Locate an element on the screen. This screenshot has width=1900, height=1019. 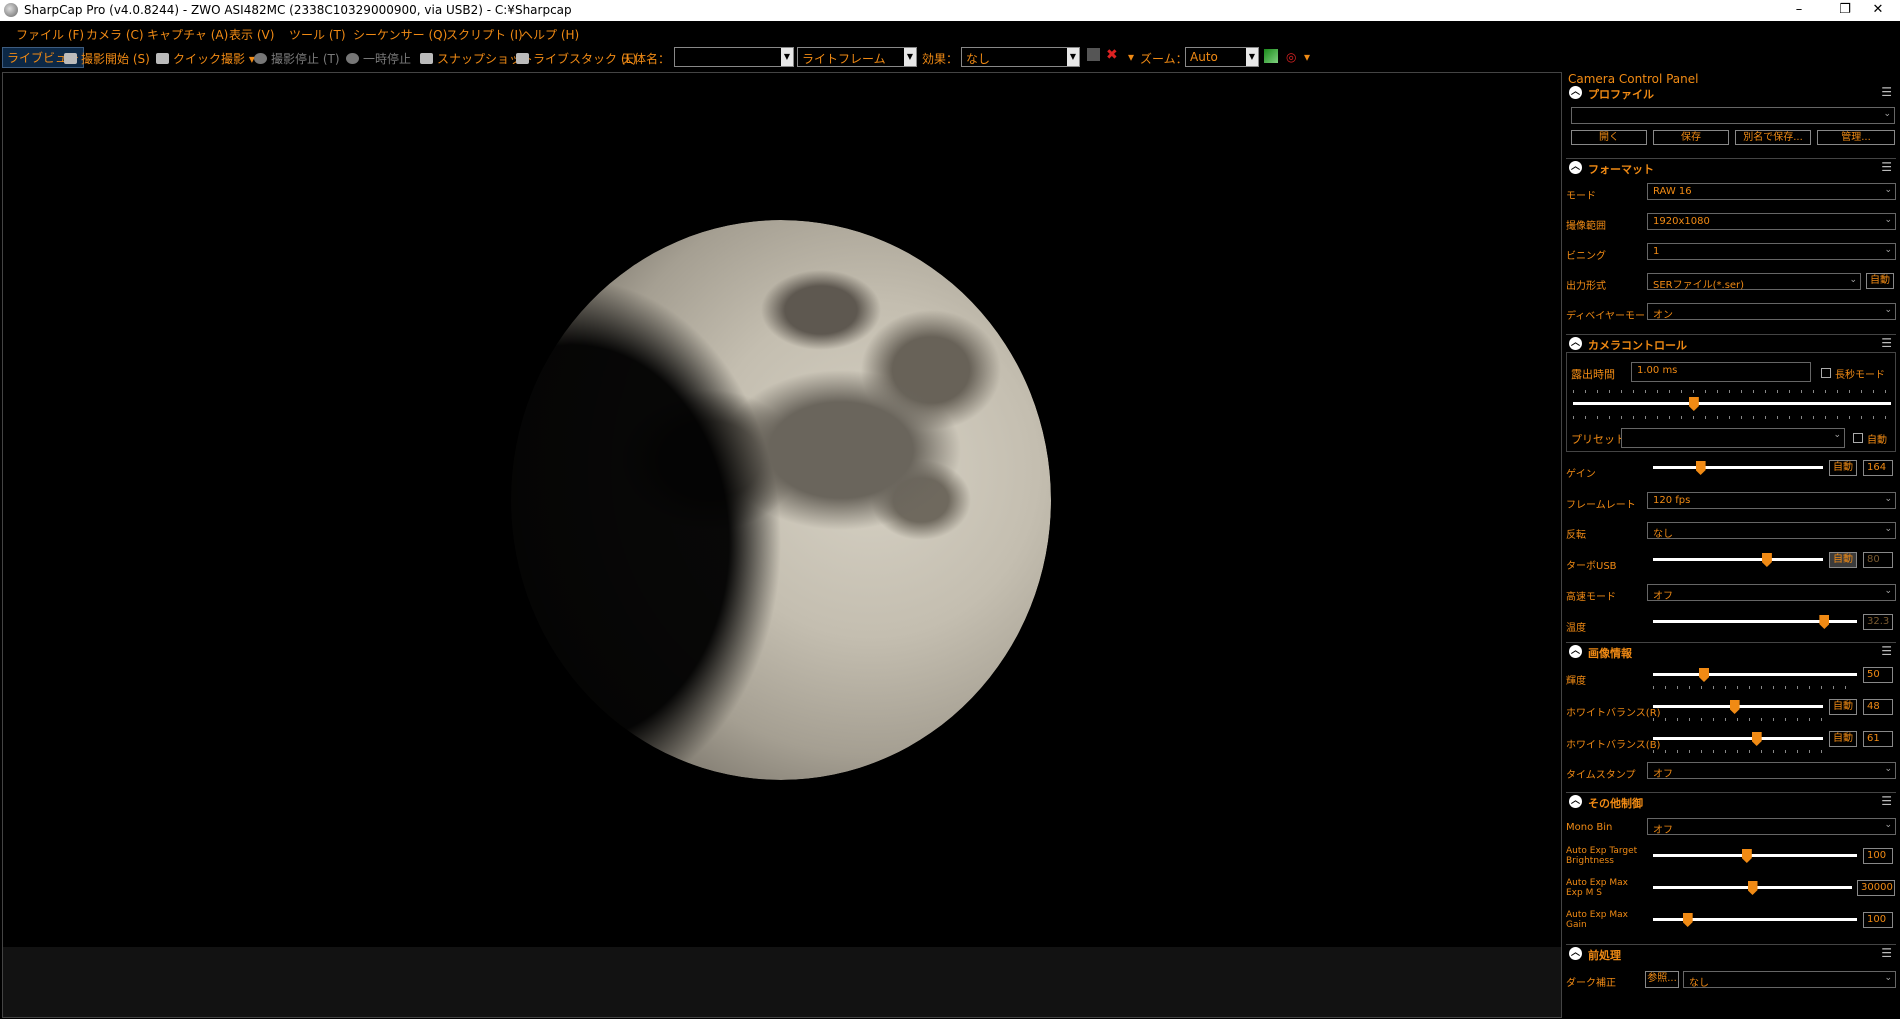
wb-red-value: 48 is located at coordinates (1878, 707).